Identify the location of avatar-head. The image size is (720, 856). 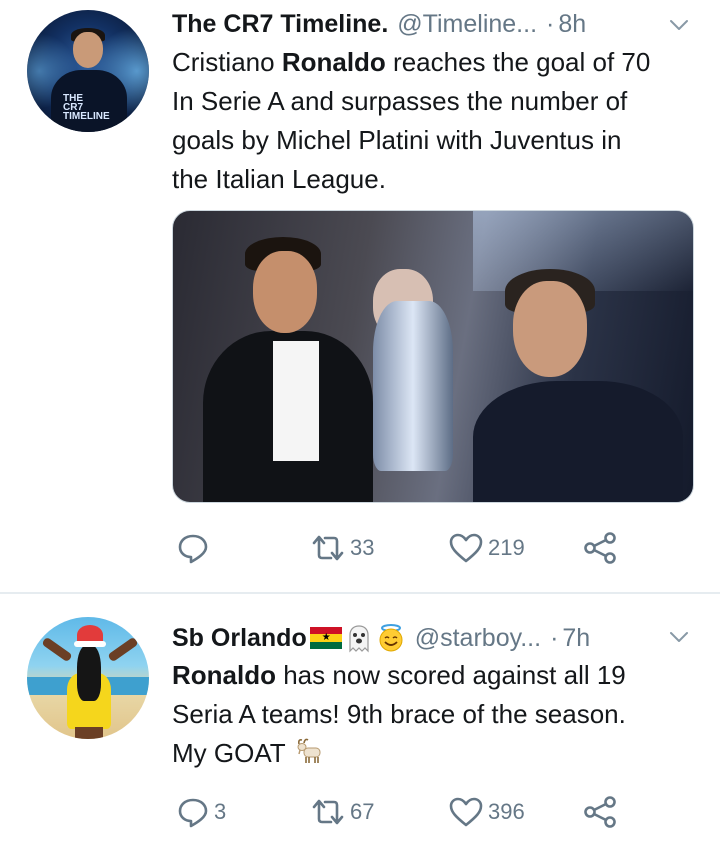
(88, 50).